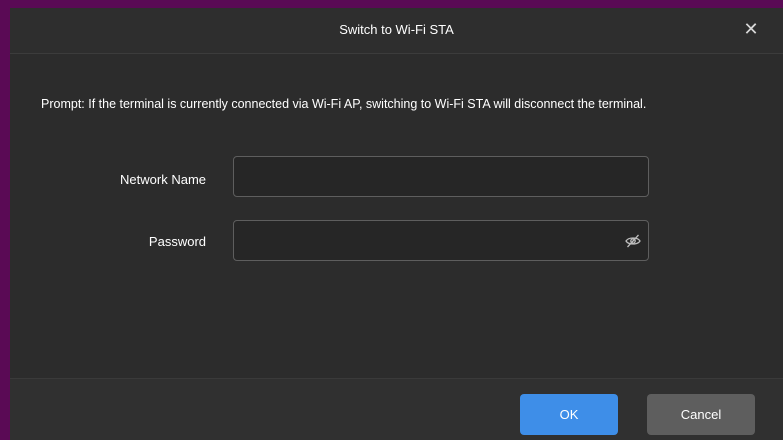 This screenshot has width=783, height=440. I want to click on dialog-title: Switch to Wi-Fi STA, so click(396, 29).